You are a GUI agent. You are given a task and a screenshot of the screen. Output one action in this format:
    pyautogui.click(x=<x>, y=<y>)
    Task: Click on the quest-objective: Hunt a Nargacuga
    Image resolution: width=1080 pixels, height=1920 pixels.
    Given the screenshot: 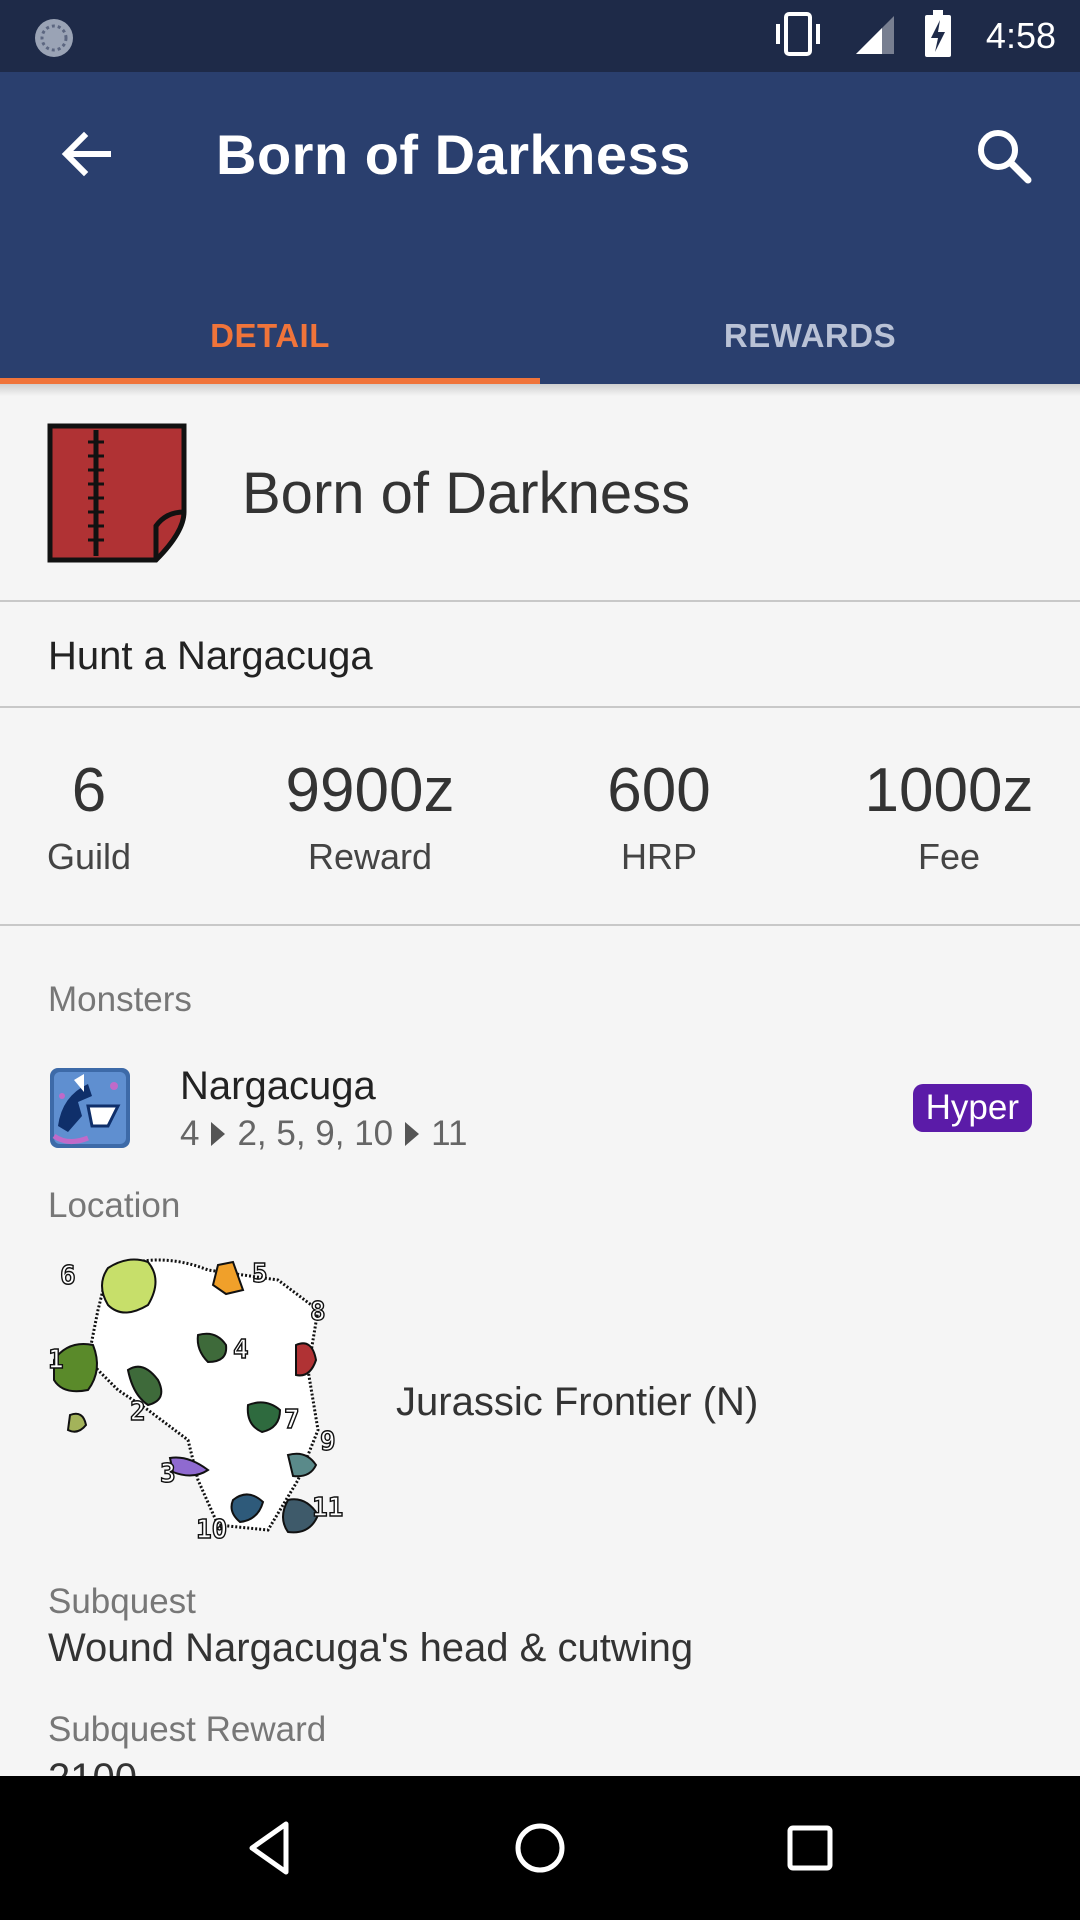 What is the action you would take?
    pyautogui.click(x=210, y=656)
    